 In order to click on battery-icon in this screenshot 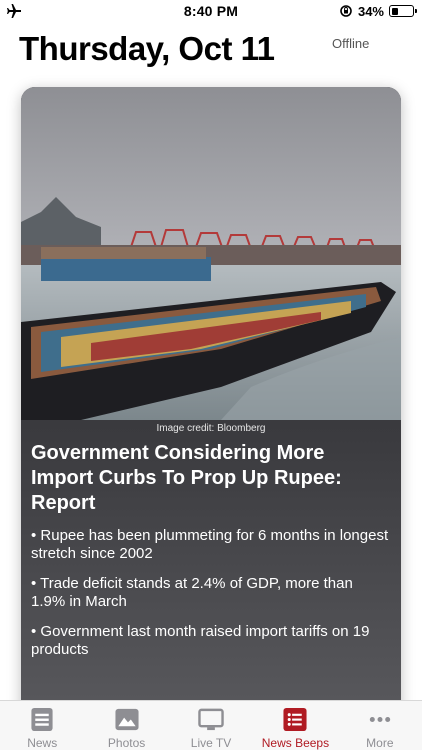, I will do `click(403, 11)`.